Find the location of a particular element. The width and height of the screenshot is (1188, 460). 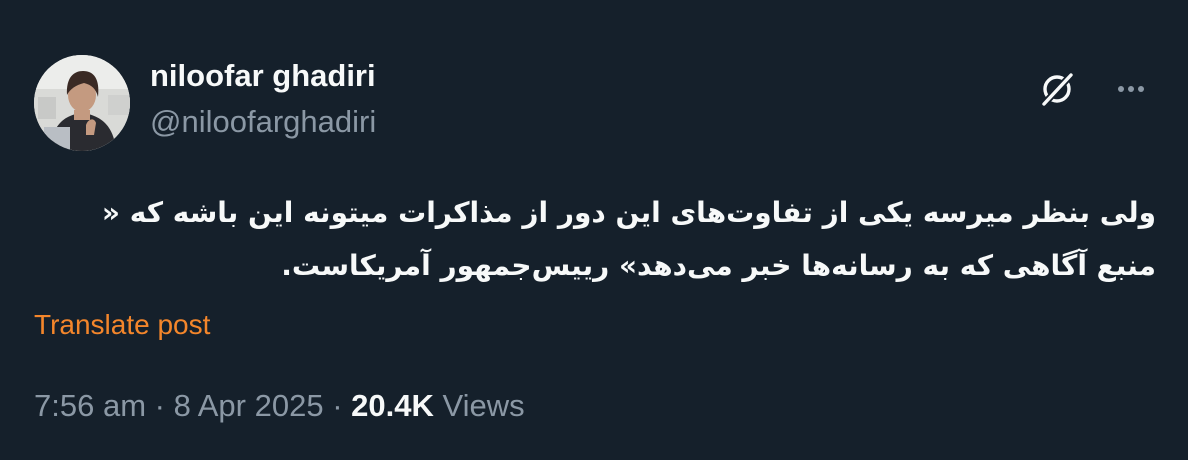

more-dots-icon is located at coordinates (1131, 89).